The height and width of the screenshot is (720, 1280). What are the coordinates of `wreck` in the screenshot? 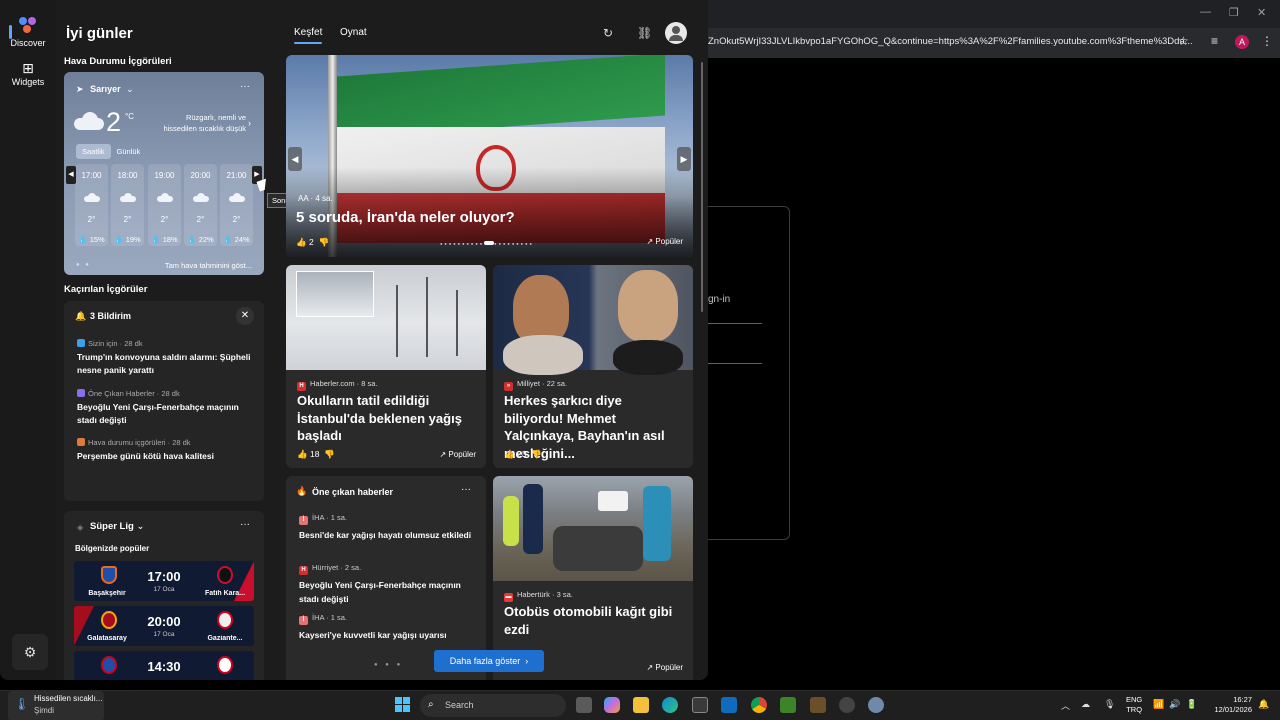 It's located at (598, 548).